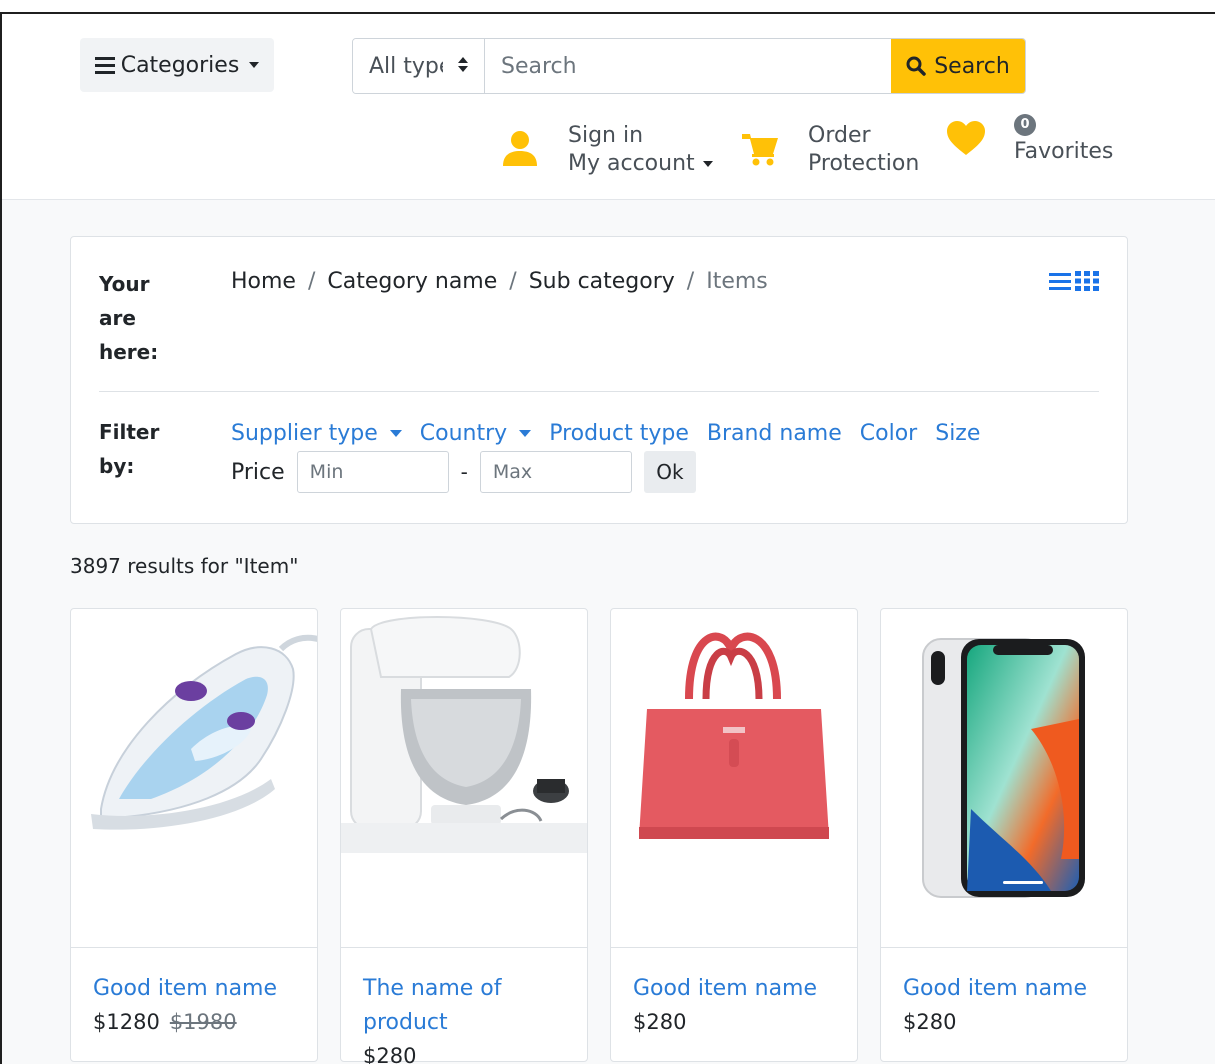 The height and width of the screenshot is (1064, 1215). I want to click on search-button: Search, so click(958, 66).